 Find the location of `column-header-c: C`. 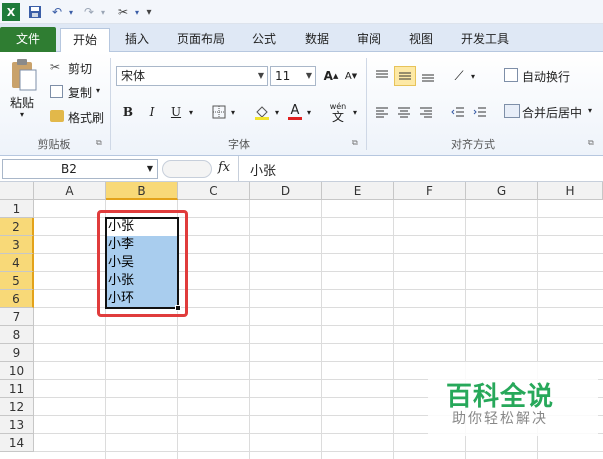

column-header-c: C is located at coordinates (214, 191).